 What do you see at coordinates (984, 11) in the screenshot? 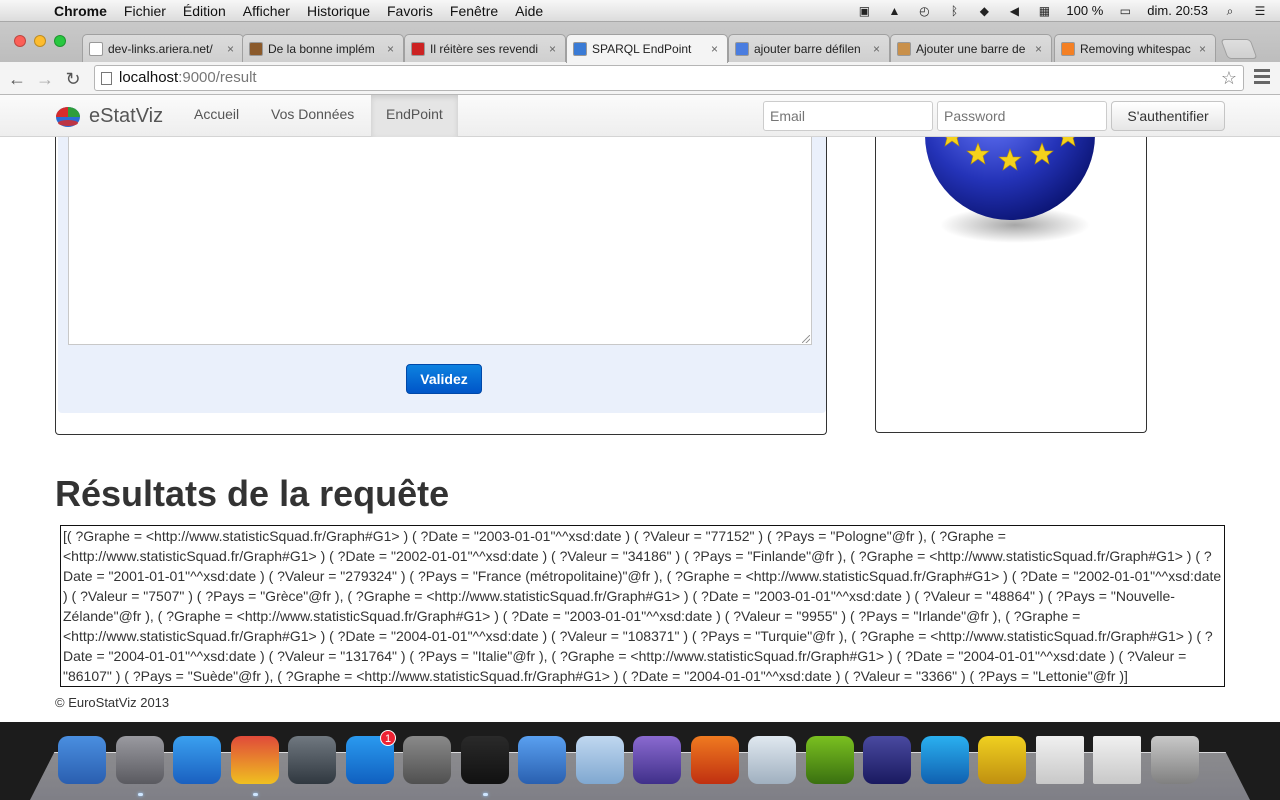
I see `wifi-icon: ◆` at bounding box center [984, 11].